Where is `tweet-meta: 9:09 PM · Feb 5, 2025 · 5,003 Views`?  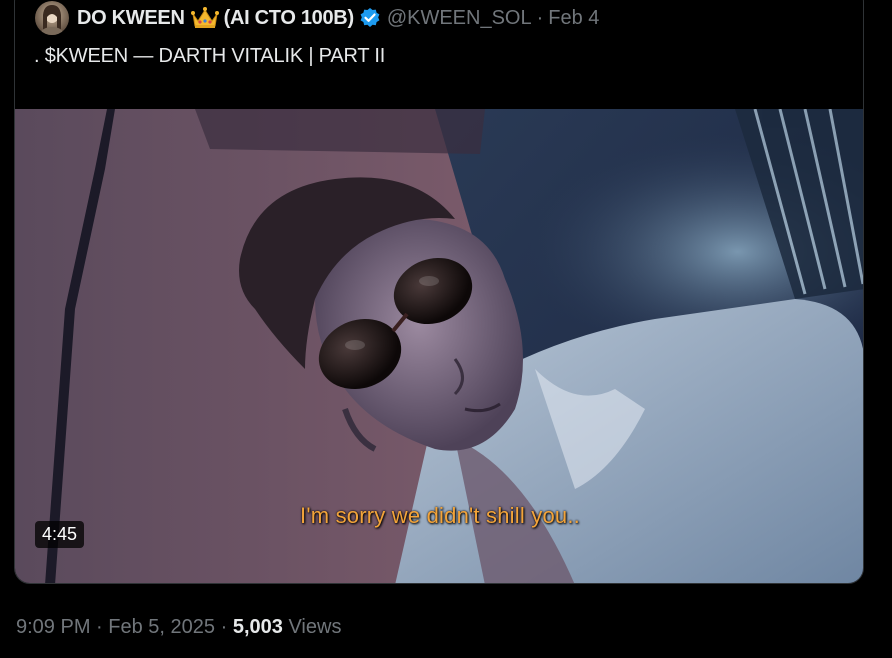
tweet-meta: 9:09 PM · Feb 5, 2025 · 5,003 Views is located at coordinates (178, 627).